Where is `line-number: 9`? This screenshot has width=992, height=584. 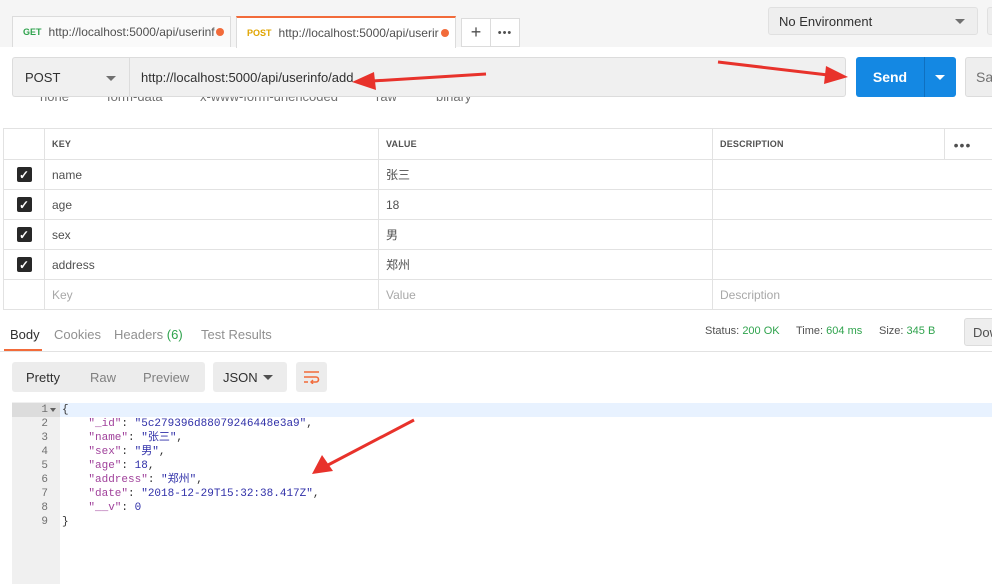 line-number: 9 is located at coordinates (44, 522).